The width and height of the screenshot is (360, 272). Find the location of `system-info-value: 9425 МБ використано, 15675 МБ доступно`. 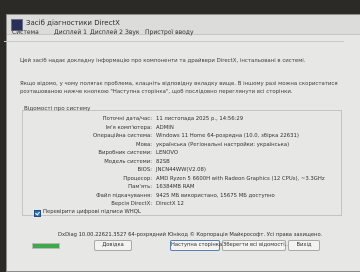

system-info-value: 9425 МБ використано, 15675 МБ доступно is located at coordinates (215, 195).